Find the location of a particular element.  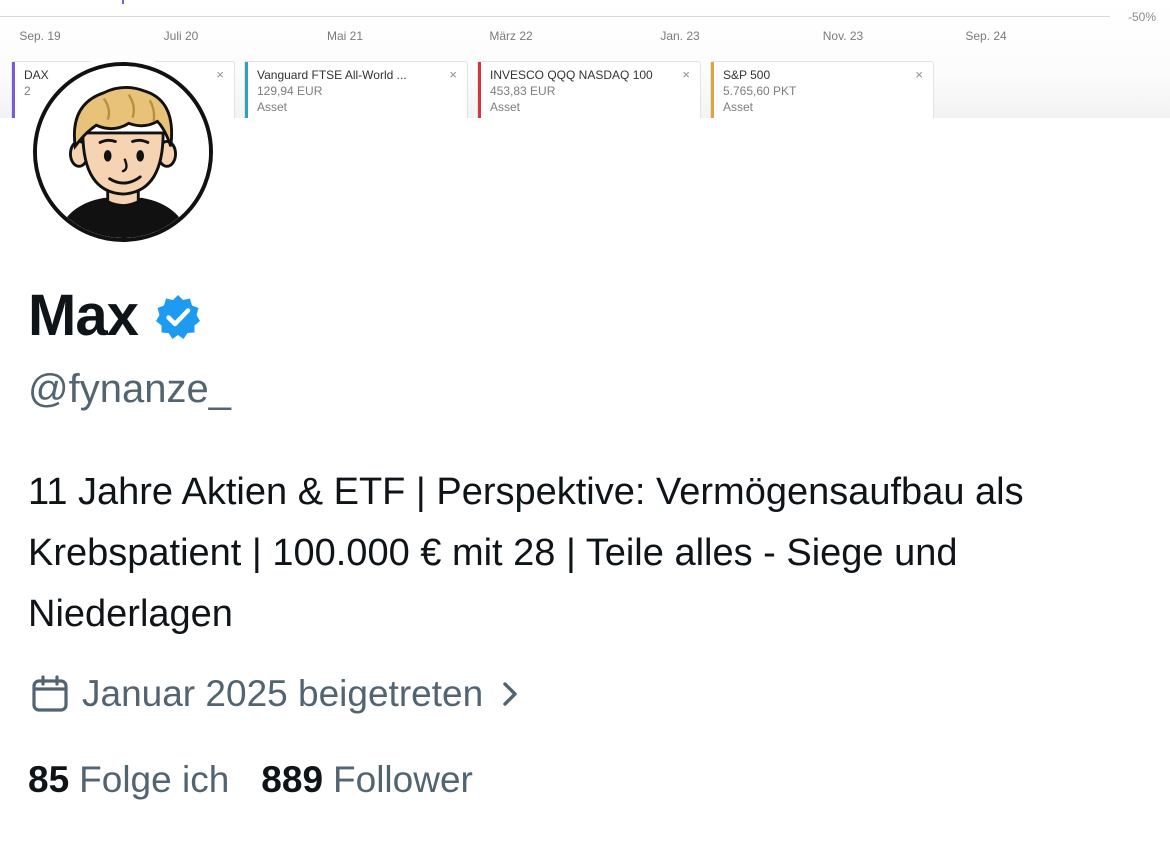

chart-x-tick: Sep. 24 is located at coordinates (986, 36).